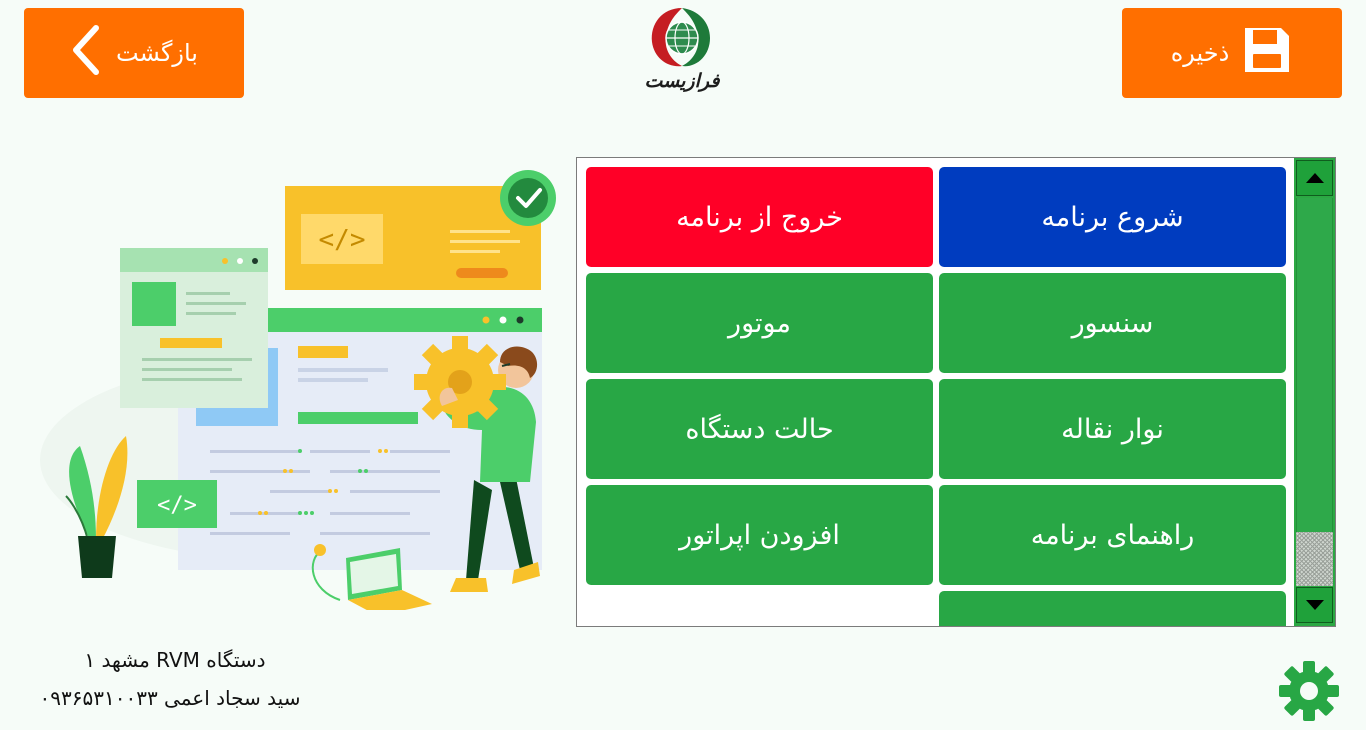  I want to click on menu-scrollbar, so click(1314, 392).